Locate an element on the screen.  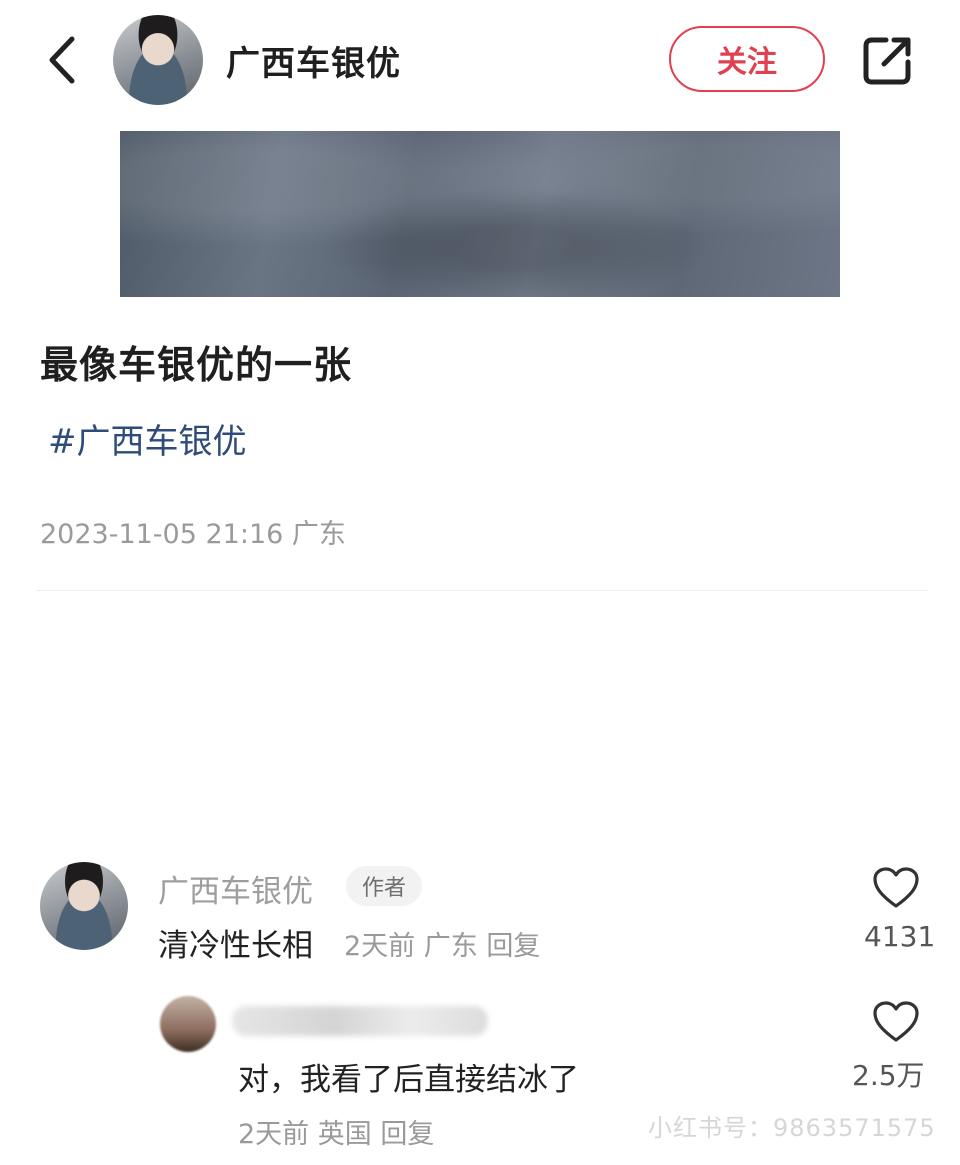
chevron-left-icon is located at coordinates (62, 60).